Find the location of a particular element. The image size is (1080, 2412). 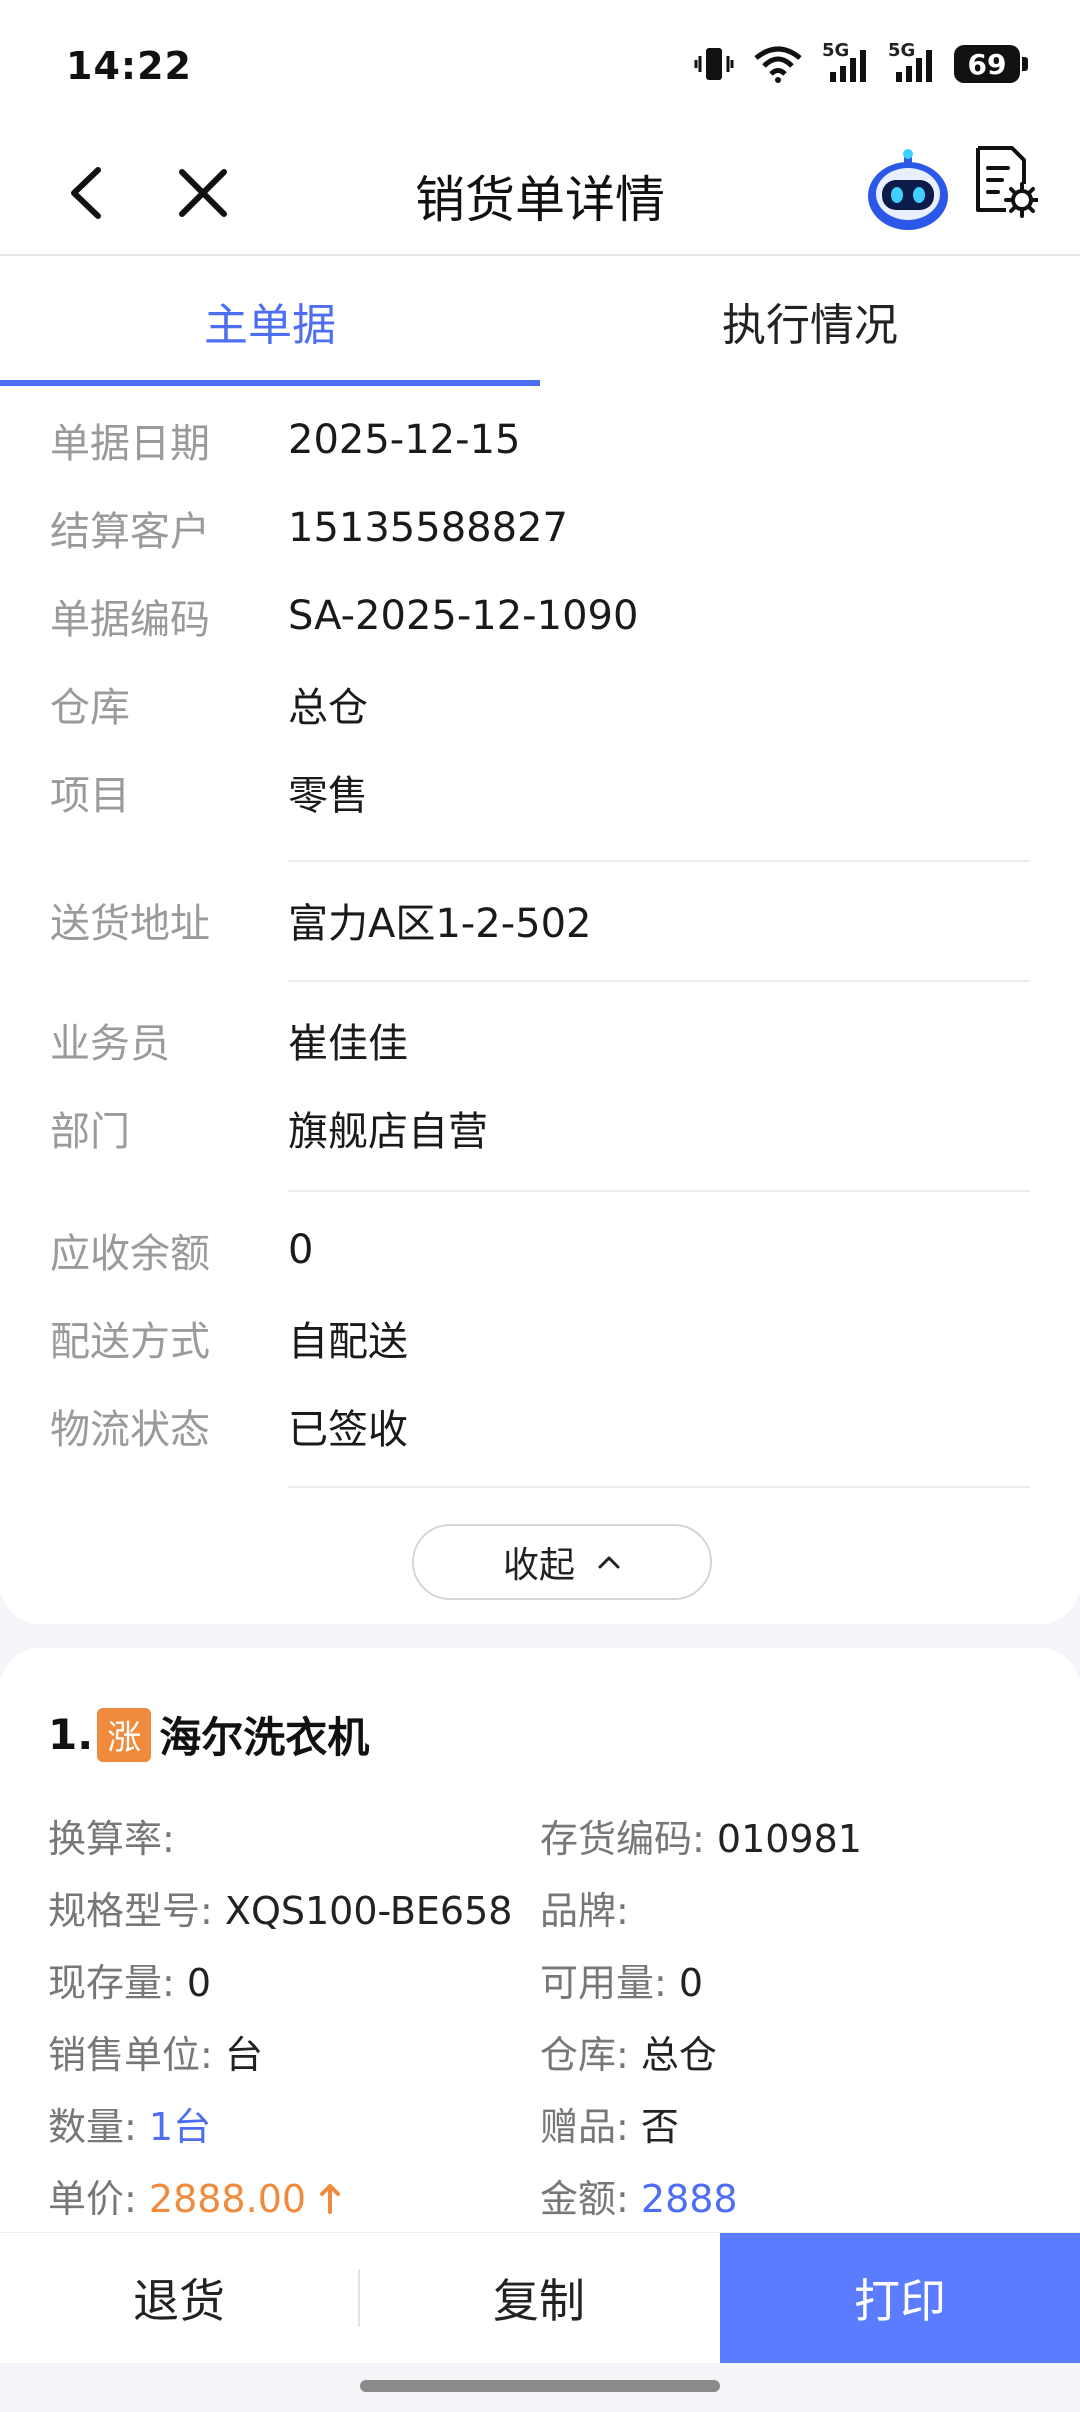

field-sales-unit: 销售单位: 台 is located at coordinates (155, 2051).